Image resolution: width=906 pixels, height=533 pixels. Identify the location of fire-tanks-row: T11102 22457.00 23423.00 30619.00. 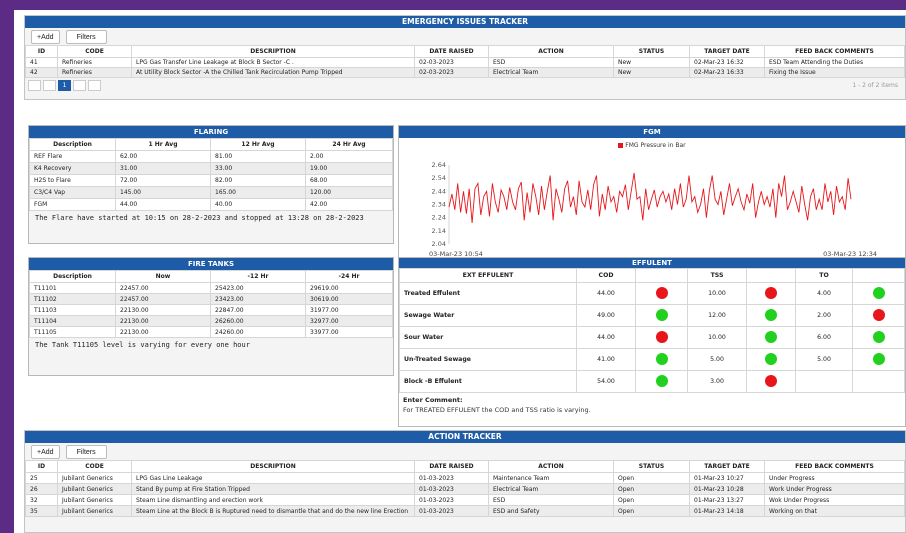
(211, 299).